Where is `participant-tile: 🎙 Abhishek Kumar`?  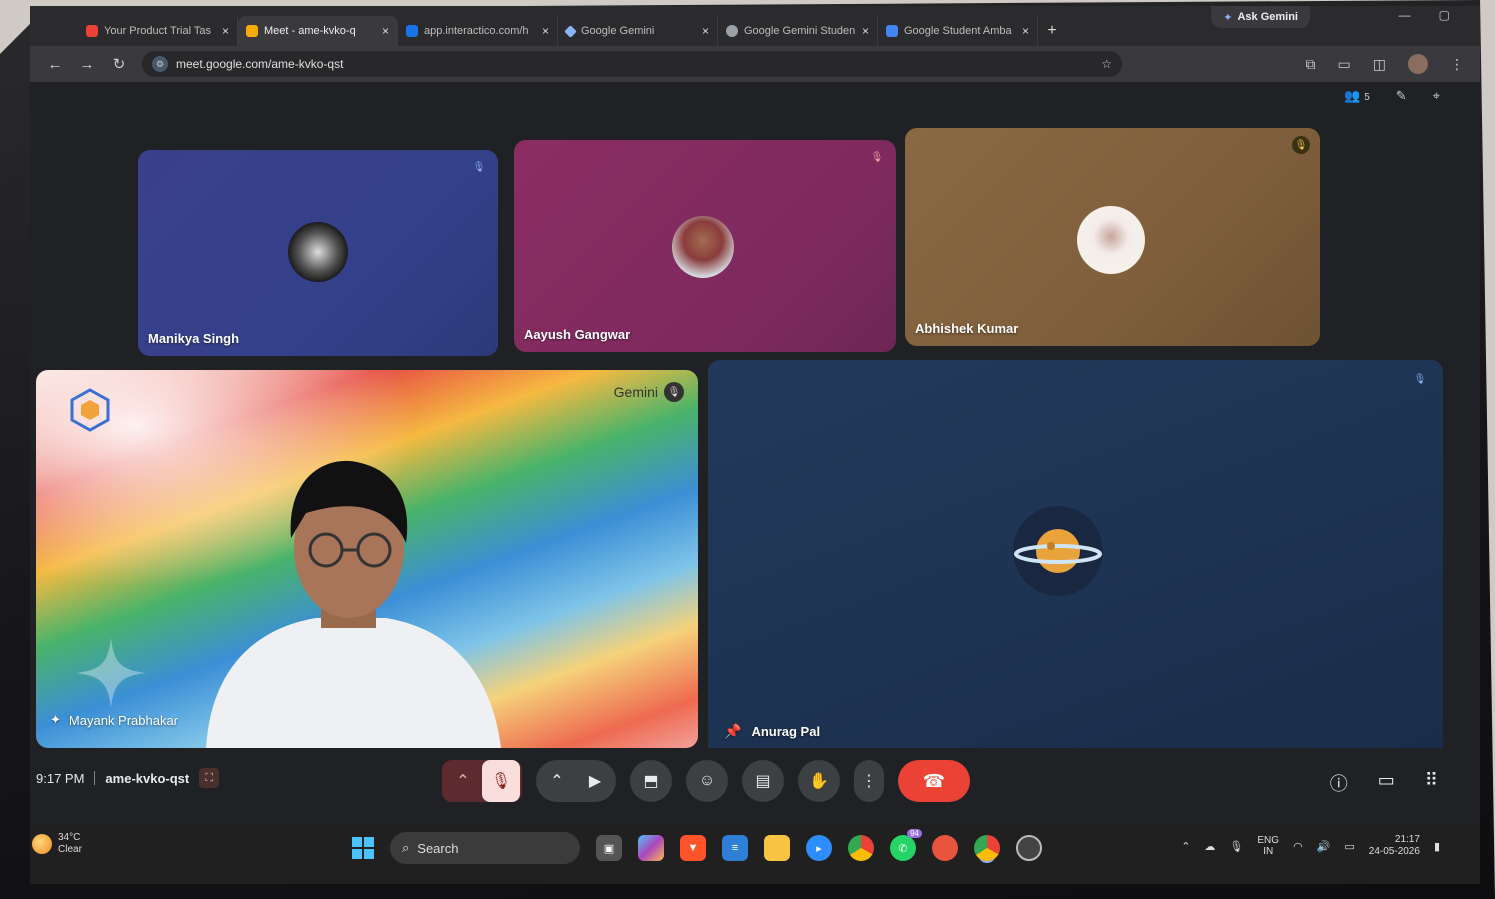
participant-tile: 🎙 Abhishek Kumar is located at coordinates (1112, 237).